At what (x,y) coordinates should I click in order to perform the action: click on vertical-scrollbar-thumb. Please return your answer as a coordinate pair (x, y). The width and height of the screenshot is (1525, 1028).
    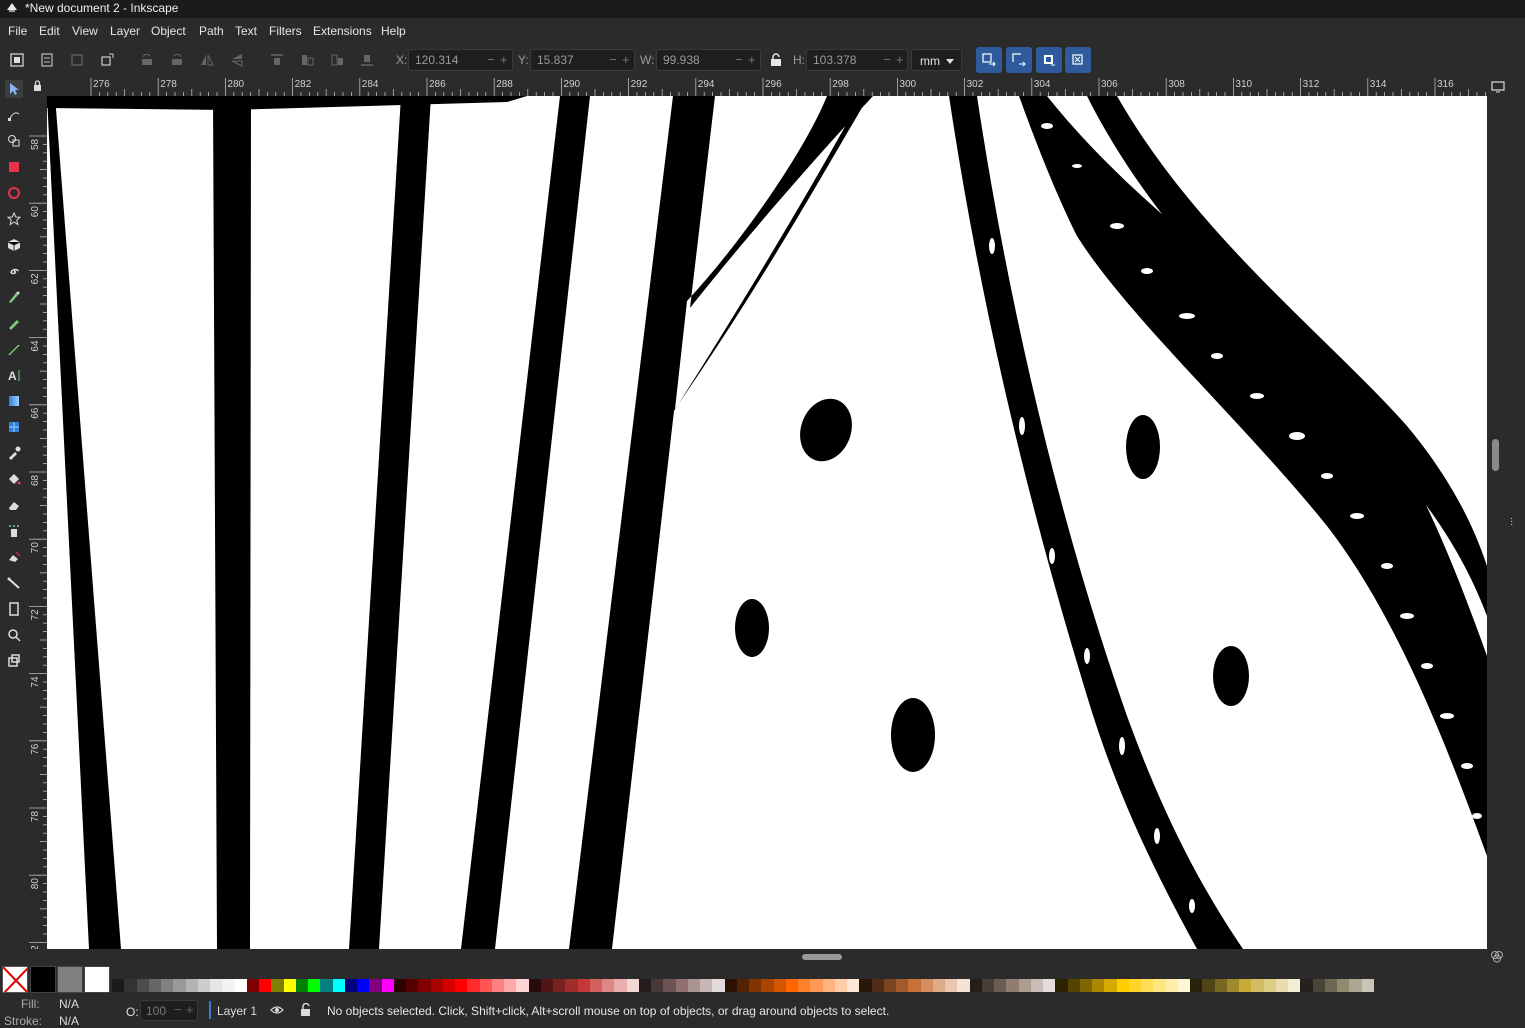
    Looking at the image, I should click on (1495, 455).